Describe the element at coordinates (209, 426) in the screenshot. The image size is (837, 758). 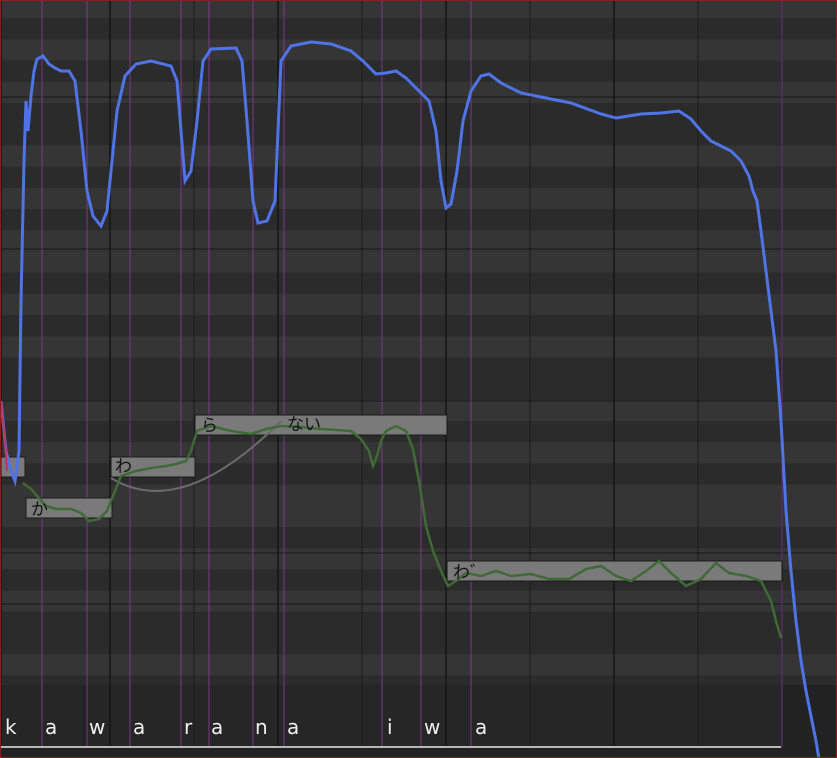
I see `note-lyric: ら` at that location.